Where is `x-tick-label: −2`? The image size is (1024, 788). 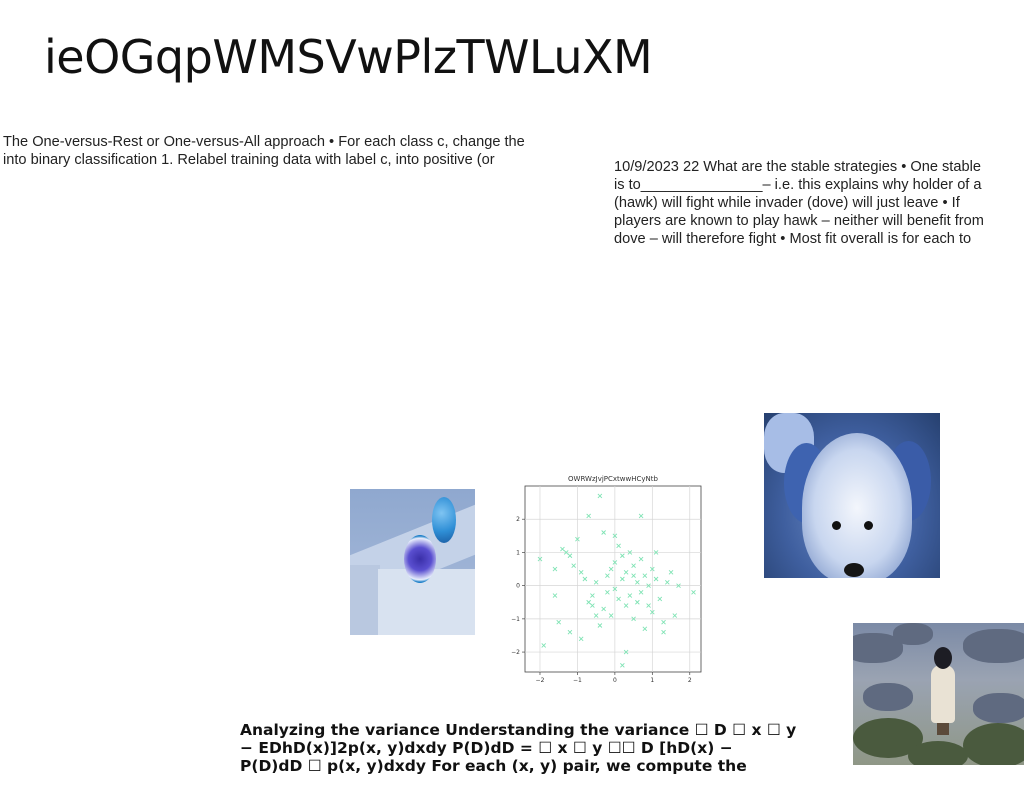
x-tick-label: −2 is located at coordinates (540, 680).